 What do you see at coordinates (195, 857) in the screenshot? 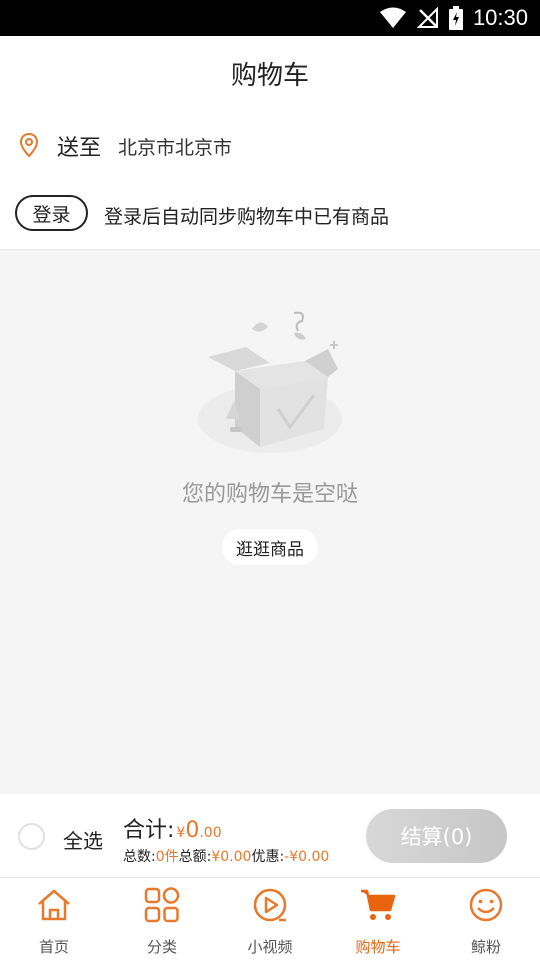
I see `amount-label: 总额:` at bounding box center [195, 857].